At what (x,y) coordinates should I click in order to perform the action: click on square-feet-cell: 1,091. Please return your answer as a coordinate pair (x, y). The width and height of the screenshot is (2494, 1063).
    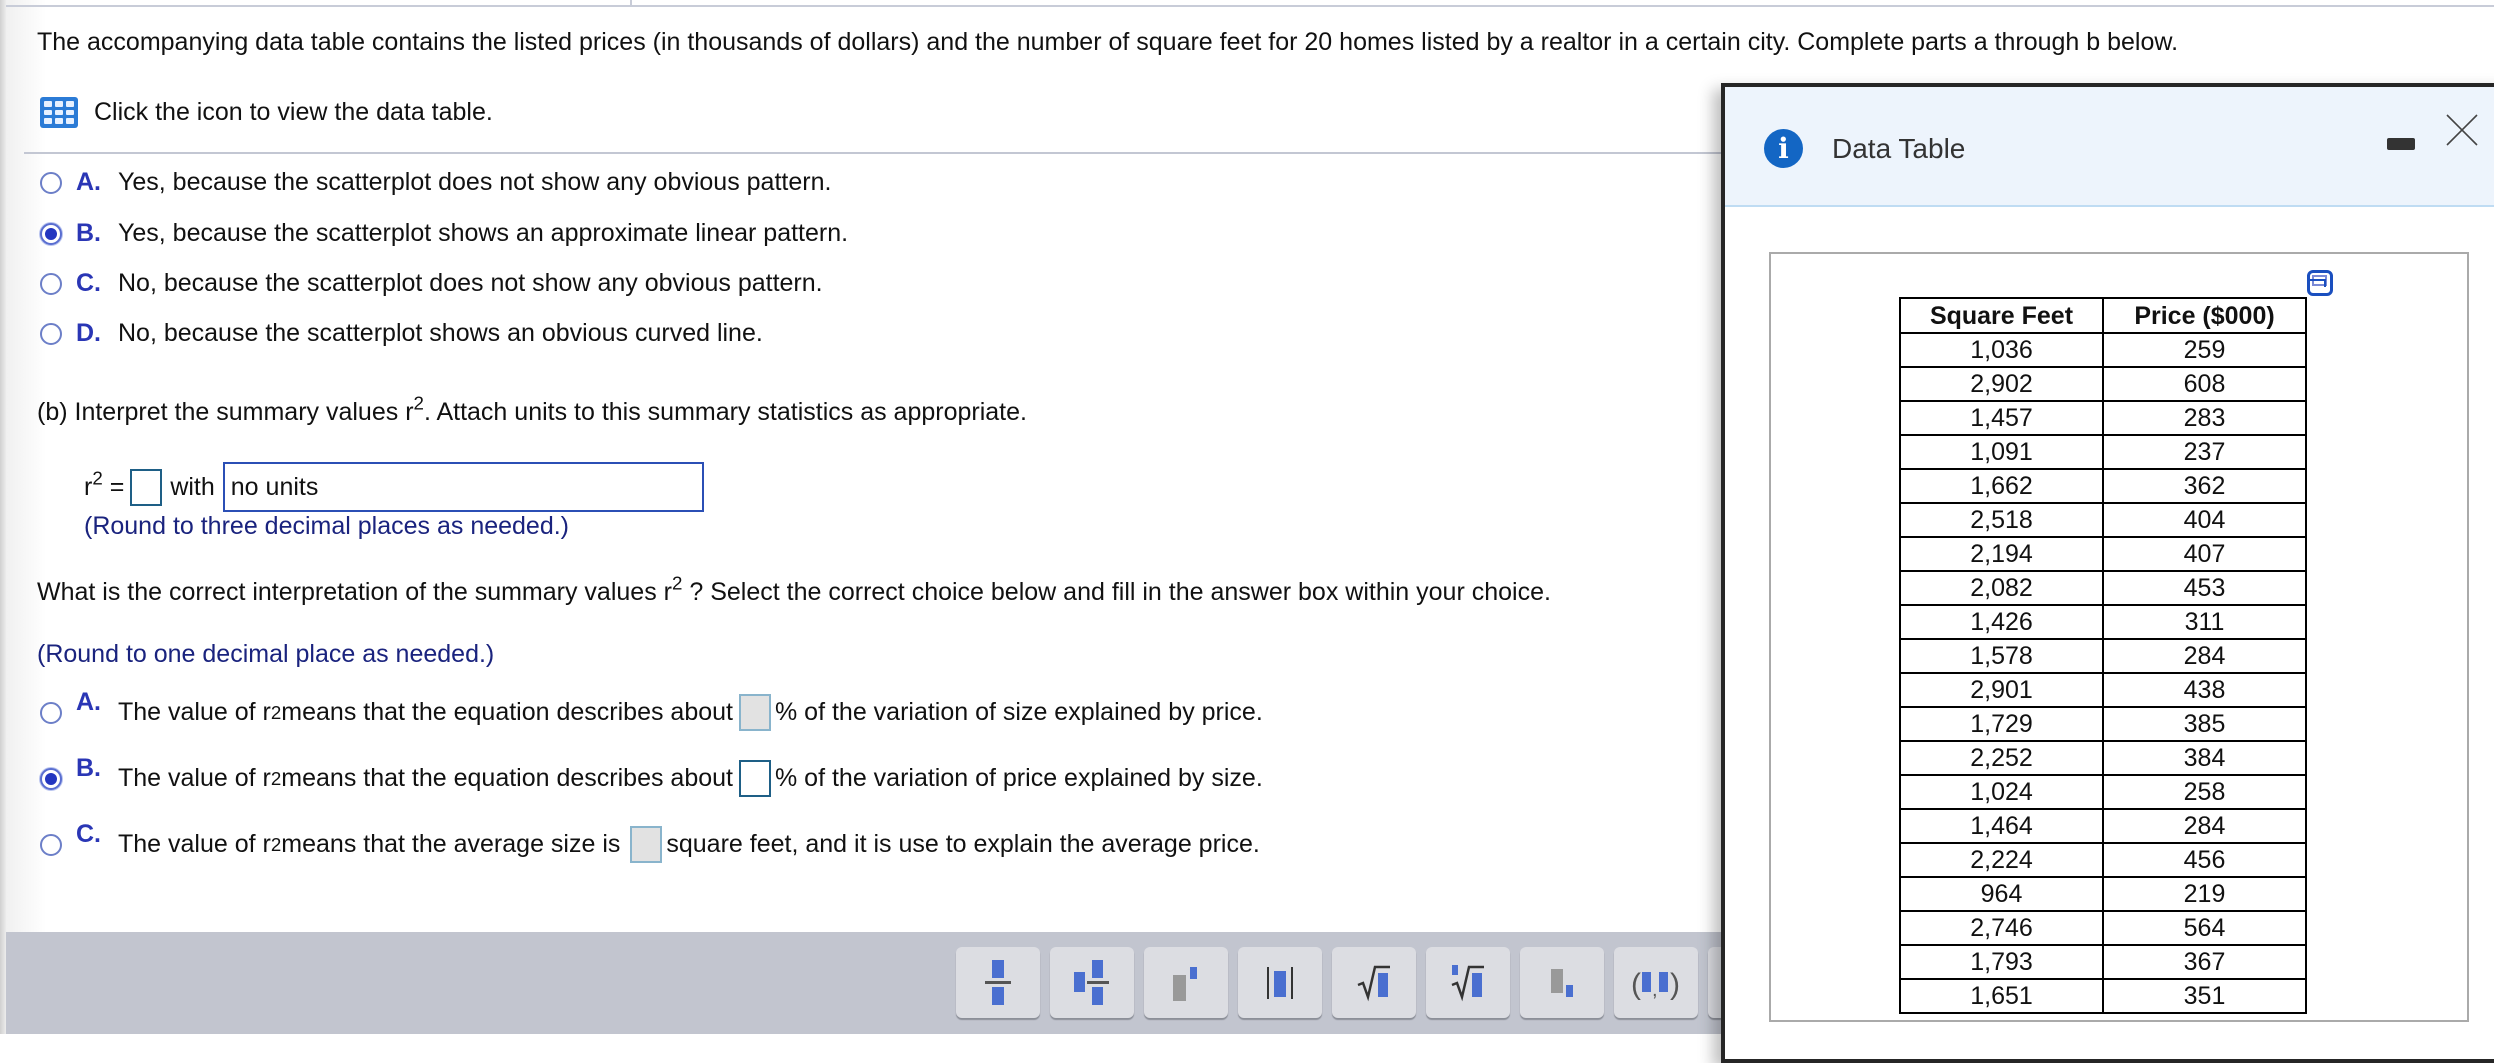
    Looking at the image, I should click on (2001, 452).